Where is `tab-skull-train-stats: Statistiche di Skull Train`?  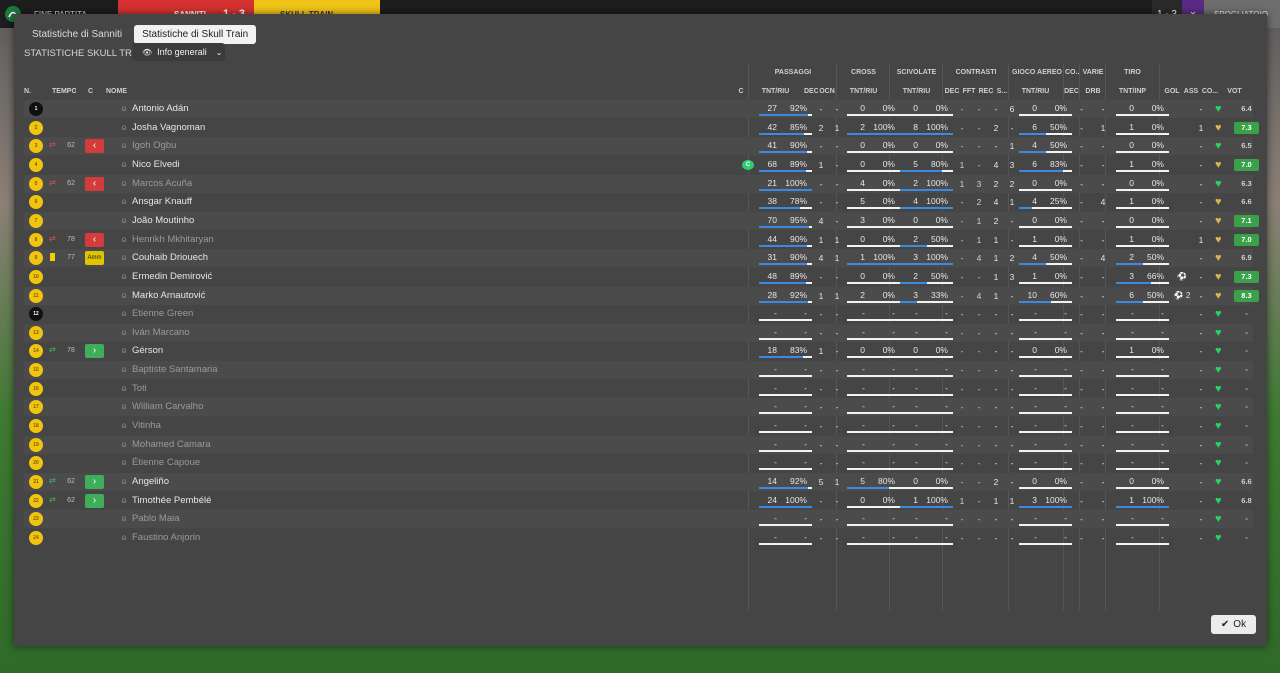 tab-skull-train-stats: Statistiche di Skull Train is located at coordinates (195, 34).